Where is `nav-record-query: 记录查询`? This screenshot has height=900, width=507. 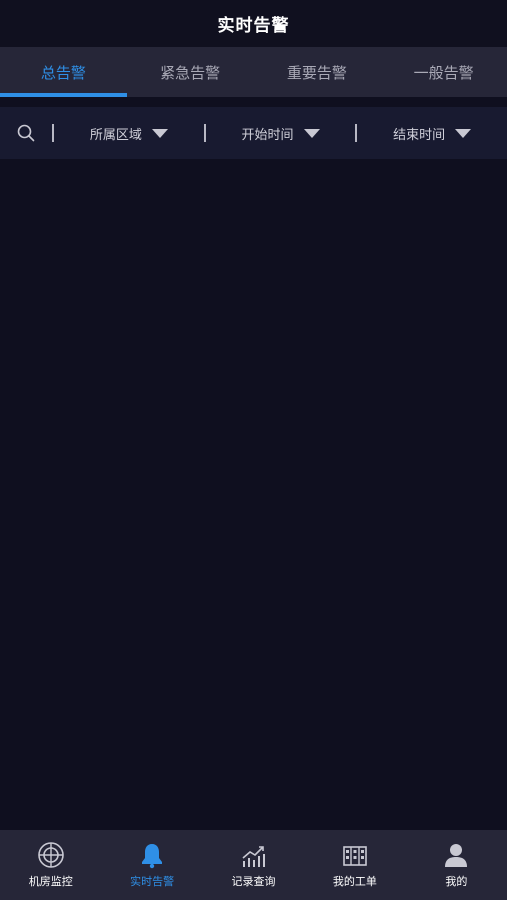 nav-record-query: 记录查询 is located at coordinates (253, 865).